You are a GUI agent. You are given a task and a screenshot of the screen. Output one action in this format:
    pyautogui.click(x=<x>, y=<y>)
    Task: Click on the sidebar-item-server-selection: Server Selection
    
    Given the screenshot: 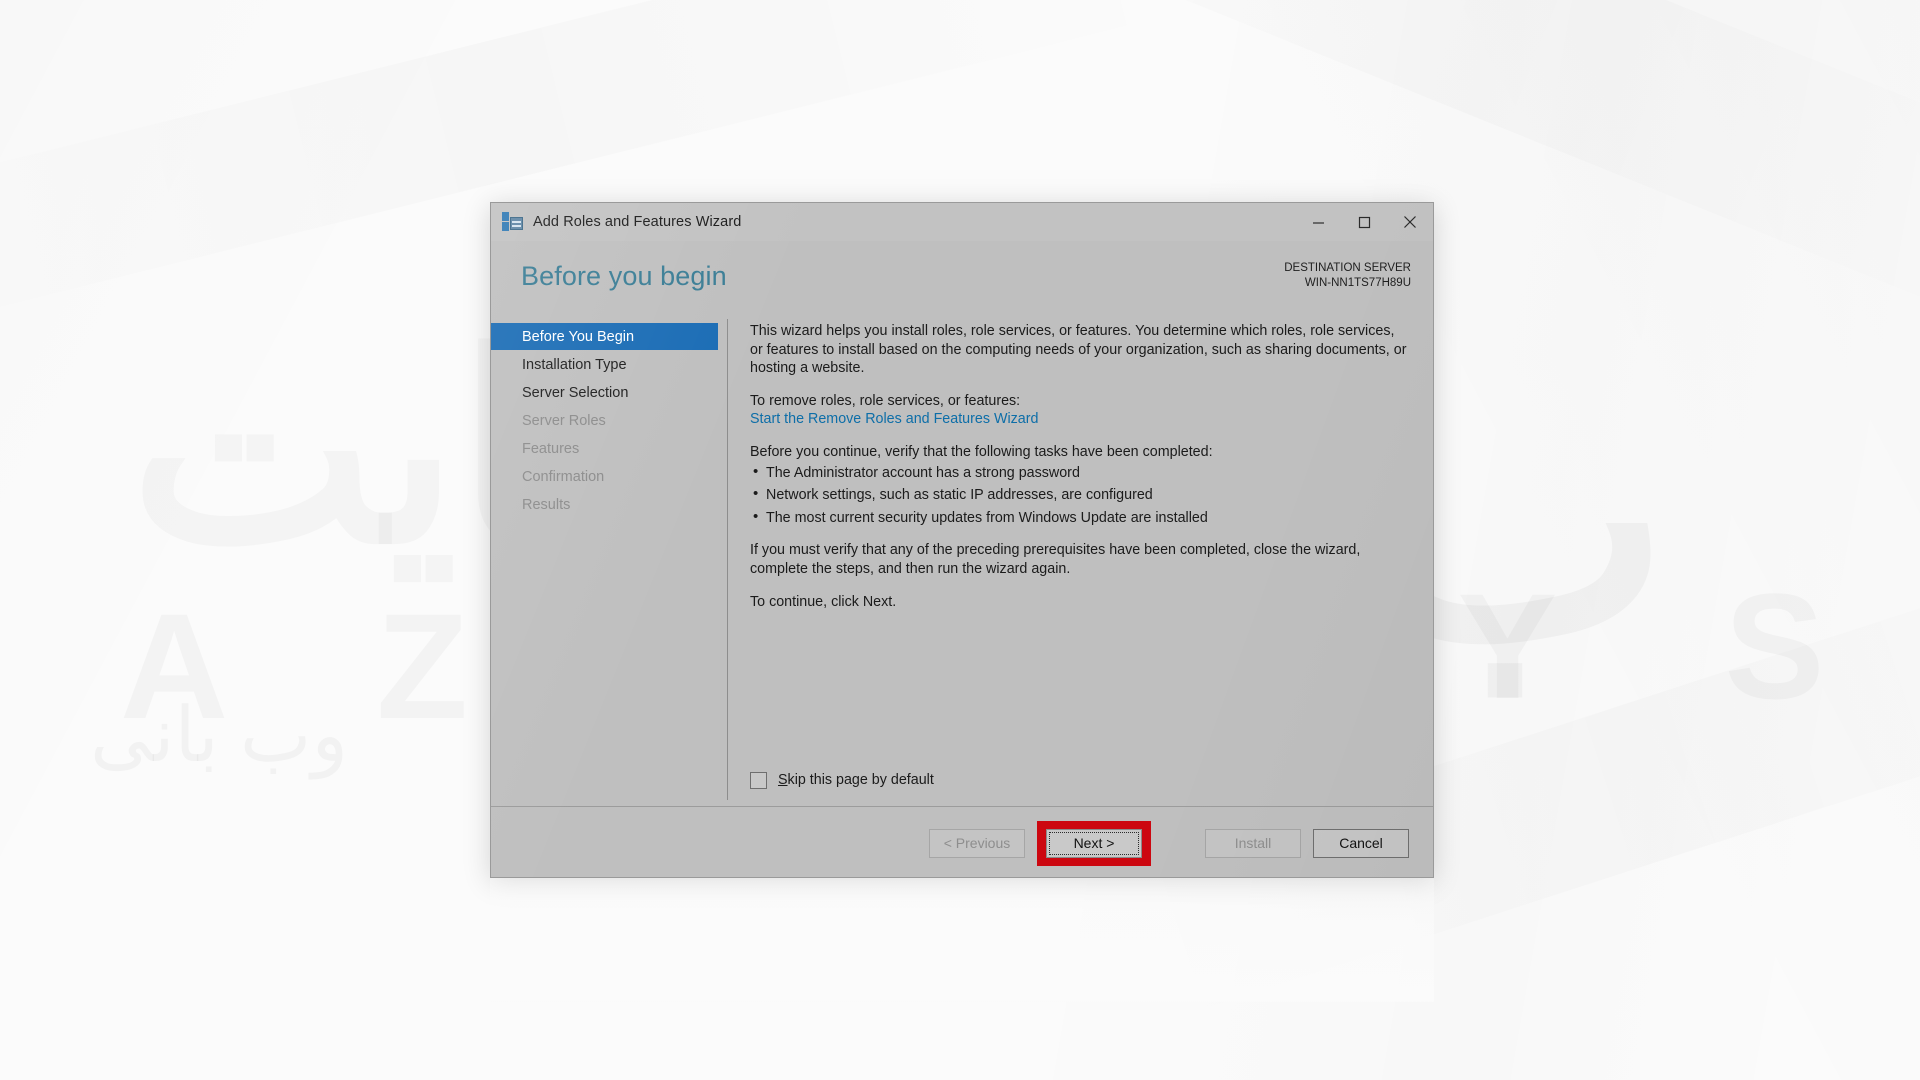 What is the action you would take?
    pyautogui.click(x=609, y=392)
    